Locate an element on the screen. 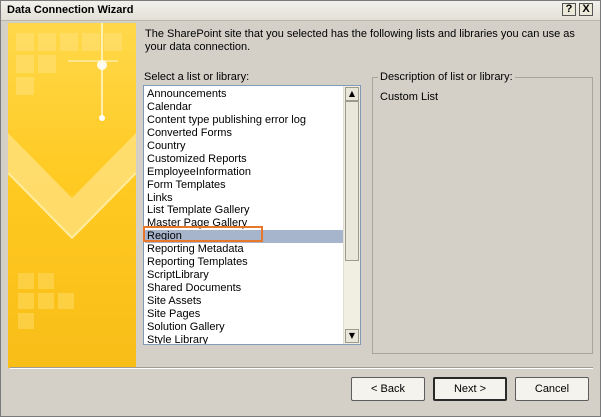 The width and height of the screenshot is (601, 417). close-button: X is located at coordinates (586, 9).